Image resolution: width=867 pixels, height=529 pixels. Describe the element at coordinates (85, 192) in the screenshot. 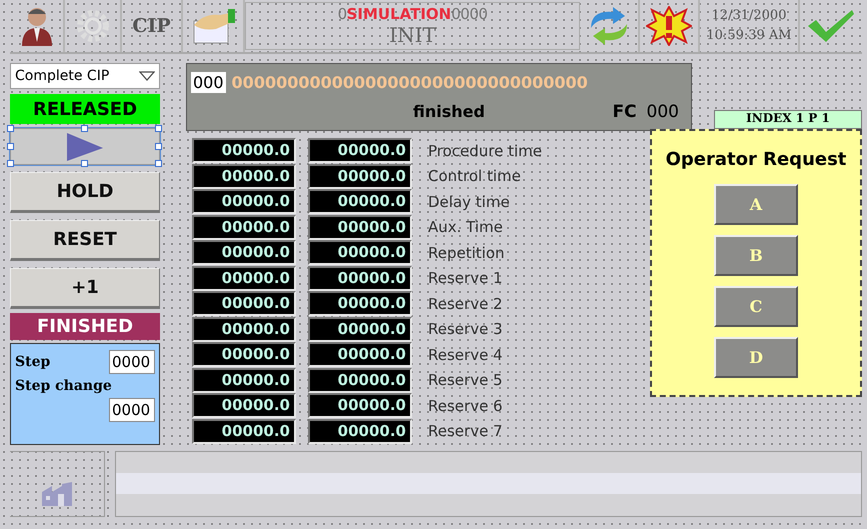

I see `command-button: HOLD` at that location.